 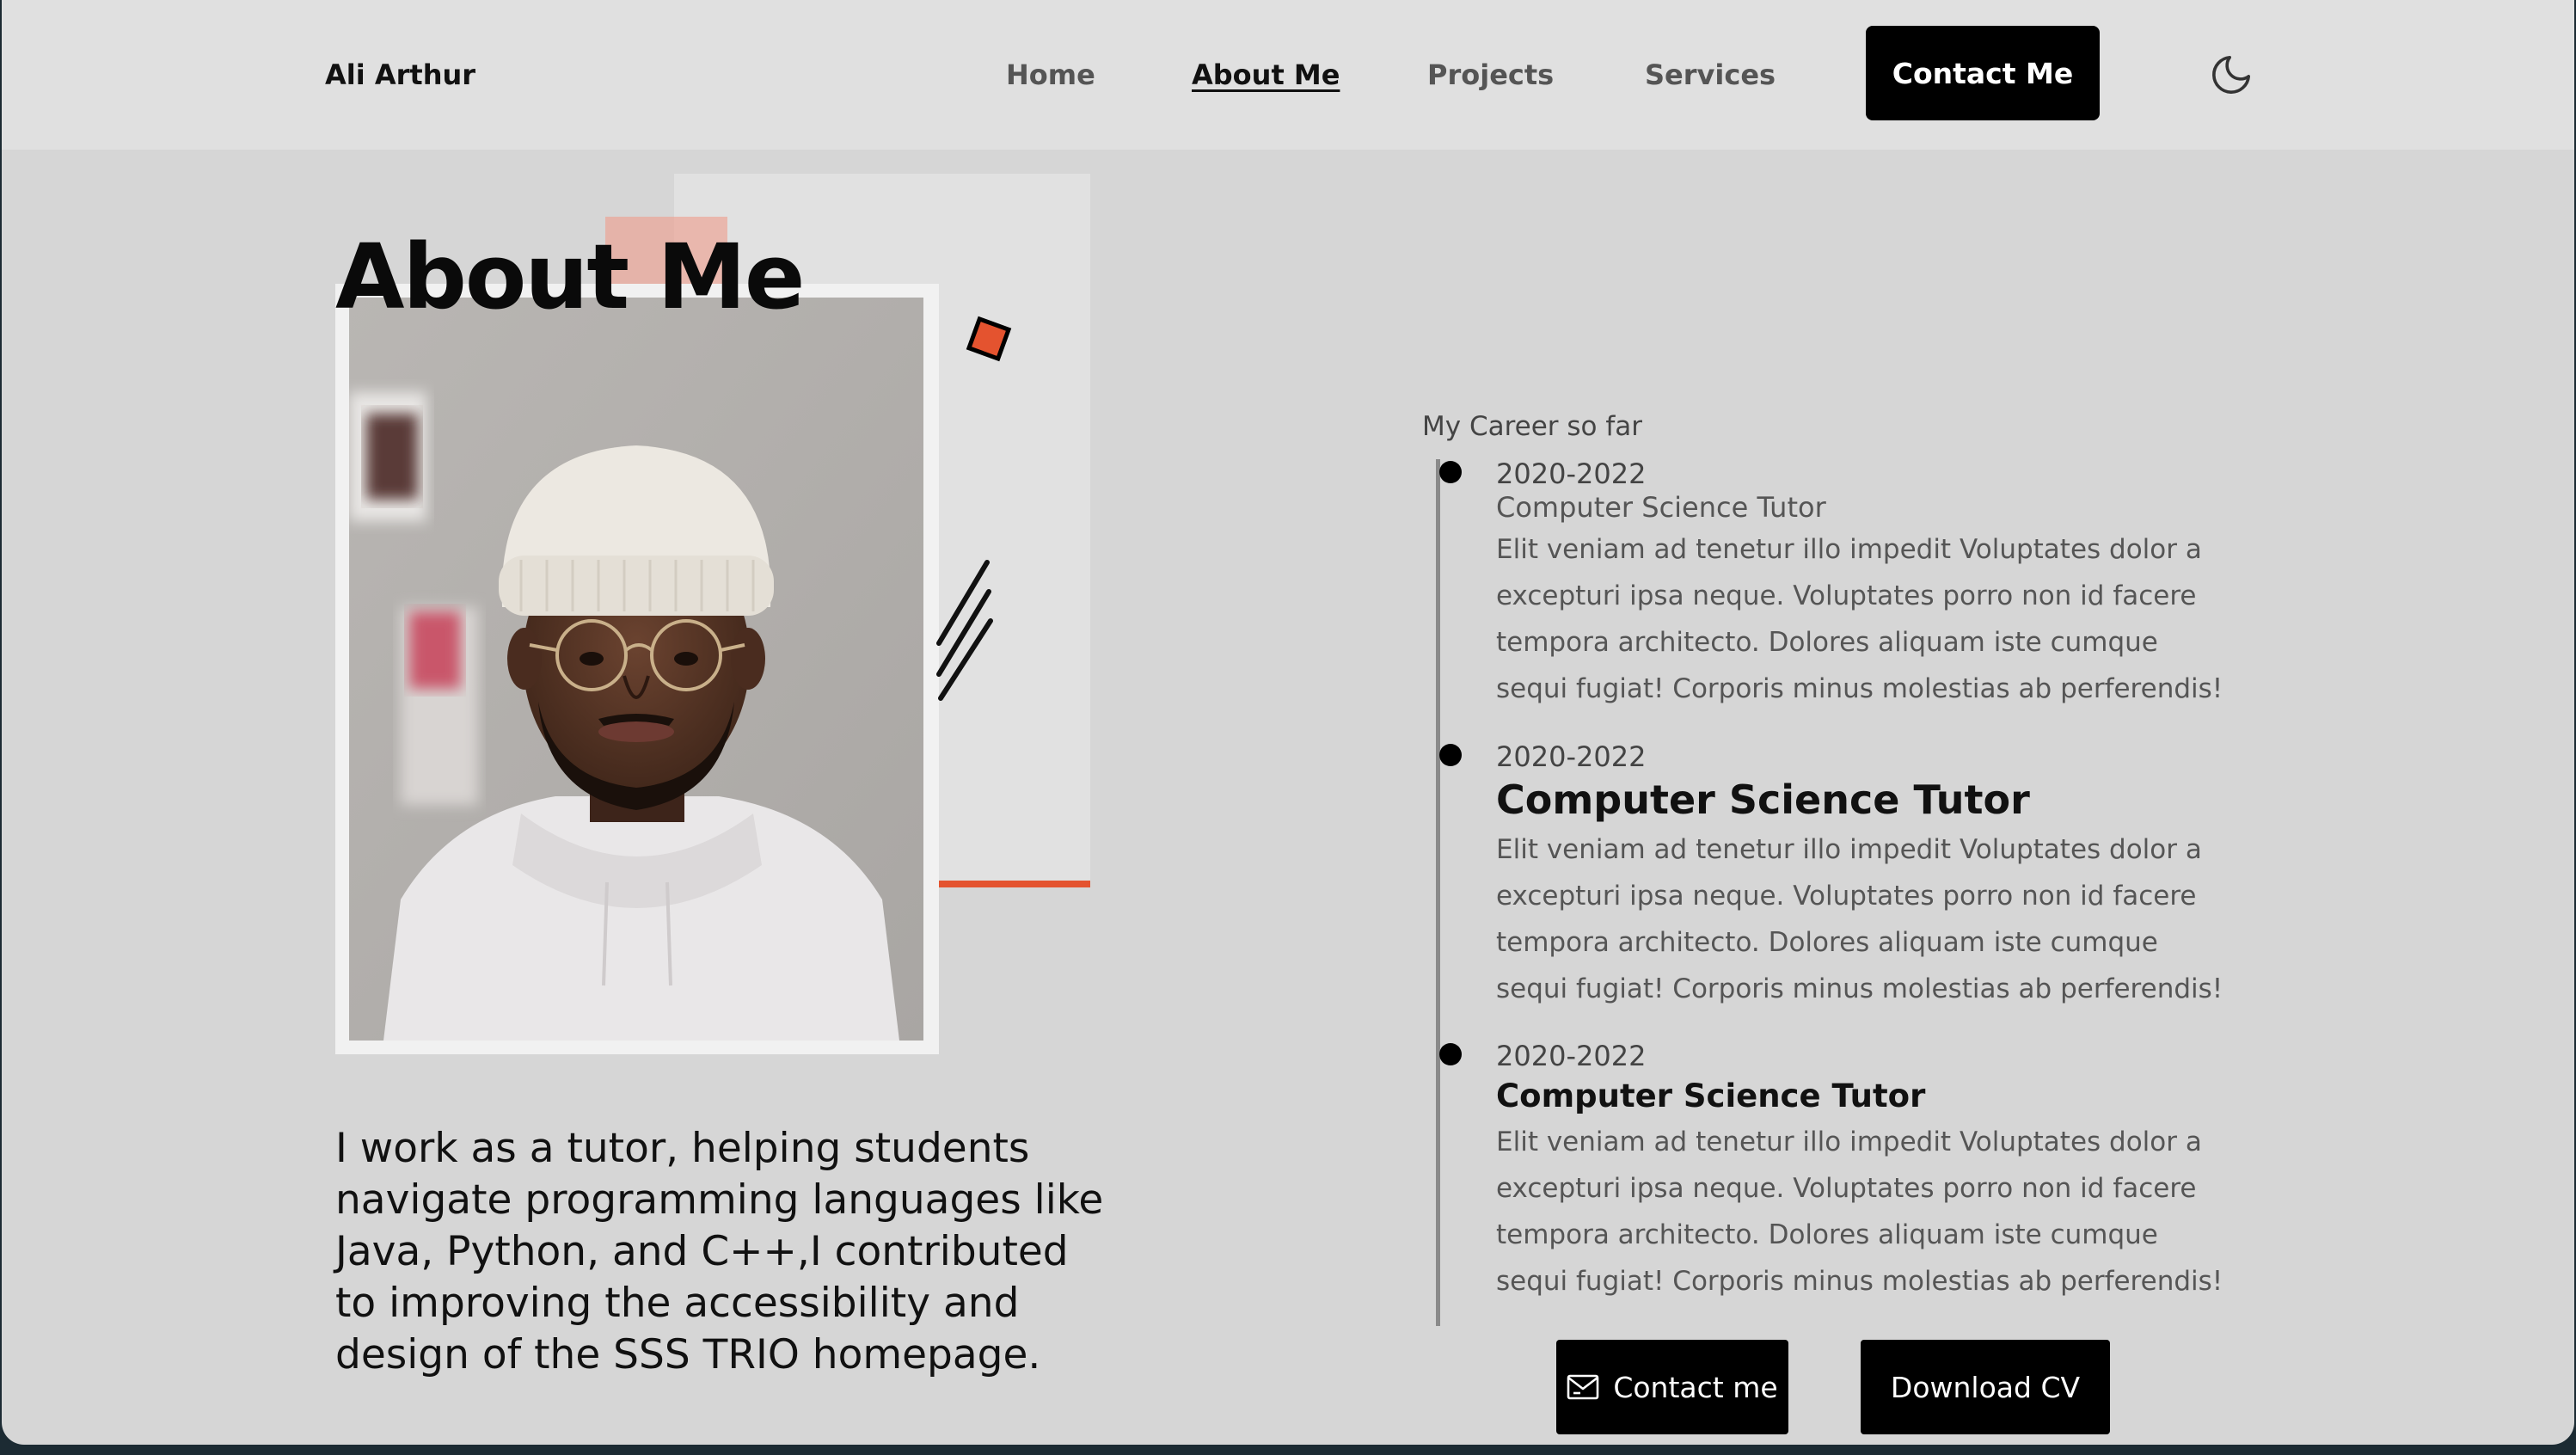 What do you see at coordinates (964, 630) in the screenshot?
I see `slash-strokes-decoration-icon` at bounding box center [964, 630].